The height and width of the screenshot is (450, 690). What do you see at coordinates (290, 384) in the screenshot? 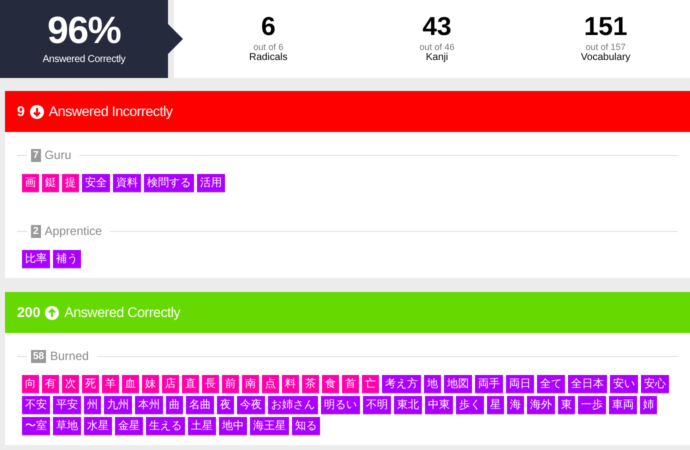
I see `item-tag: 料` at bounding box center [290, 384].